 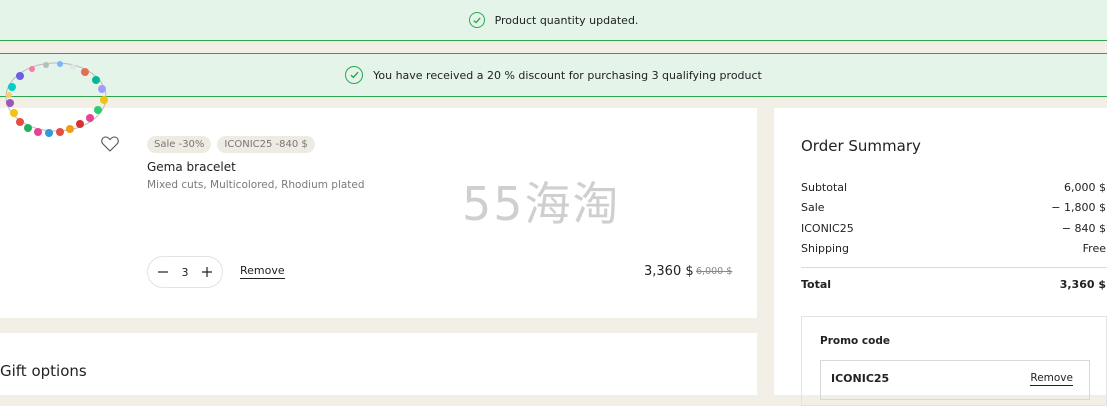 I want to click on promo-badge: ICONIC25 -840 $, so click(x=266, y=144).